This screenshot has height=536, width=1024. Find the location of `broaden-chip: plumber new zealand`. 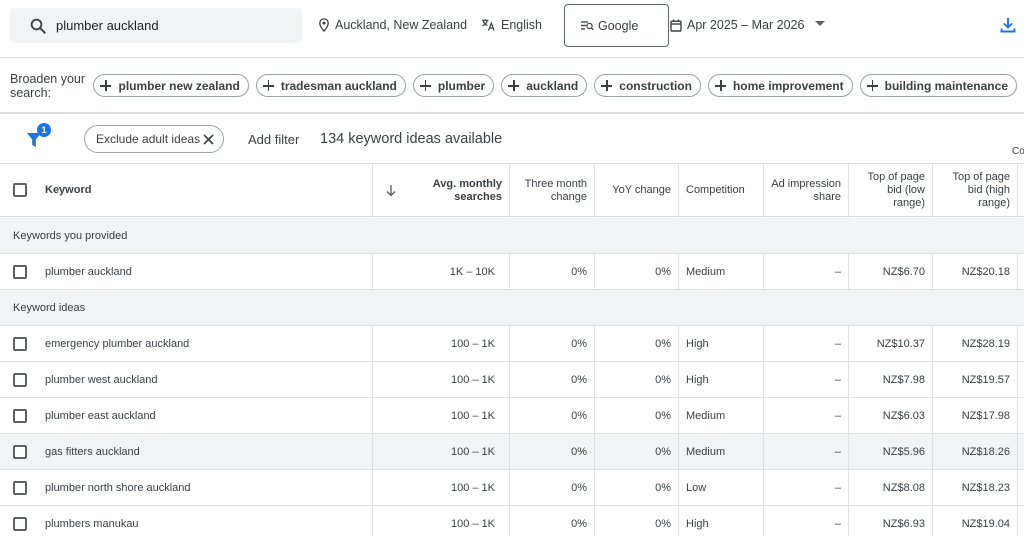

broaden-chip: plumber new zealand is located at coordinates (171, 85).